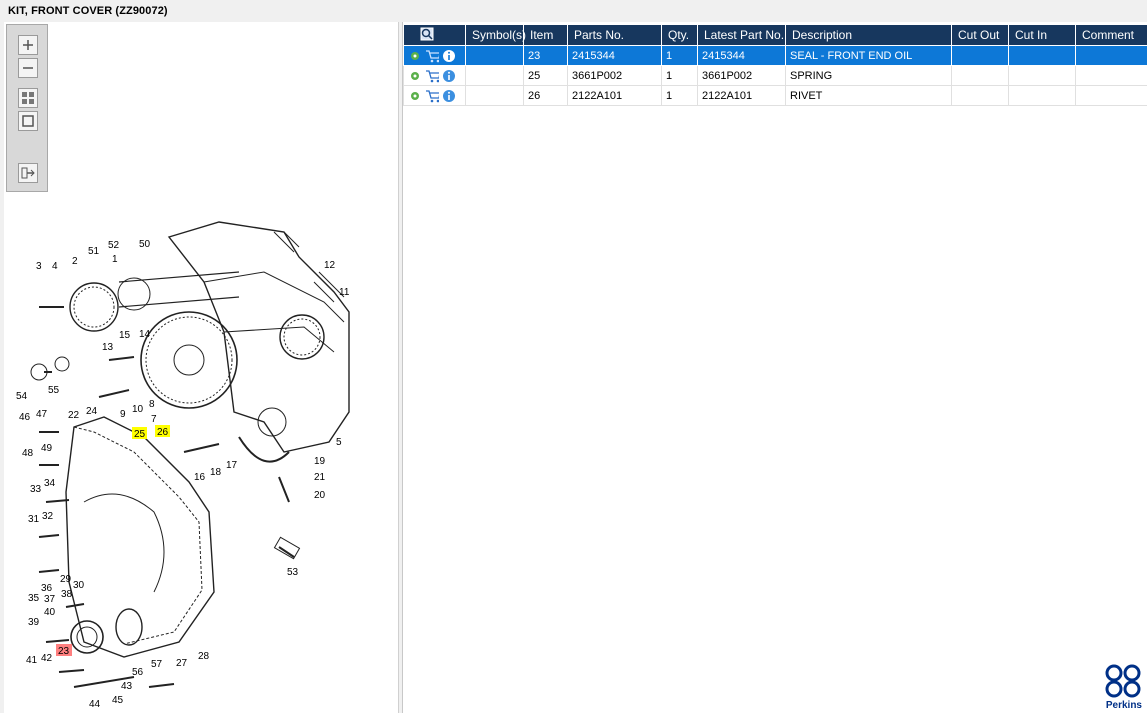 The width and height of the screenshot is (1147, 713). What do you see at coordinates (54, 390) in the screenshot?
I see `svg-text: 55` at bounding box center [54, 390].